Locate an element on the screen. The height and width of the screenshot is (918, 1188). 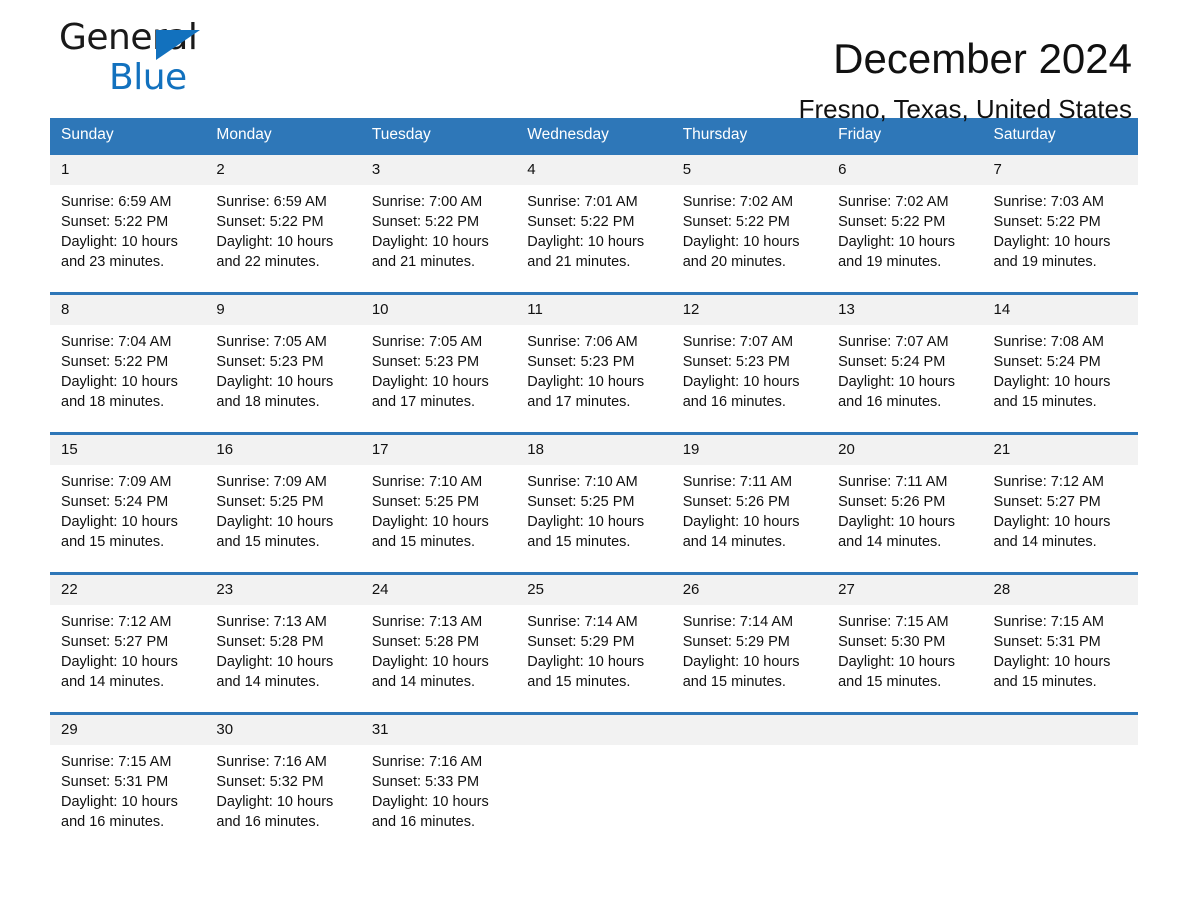
daylight-text-line2: and 14 minutes. is located at coordinates (268, 682).